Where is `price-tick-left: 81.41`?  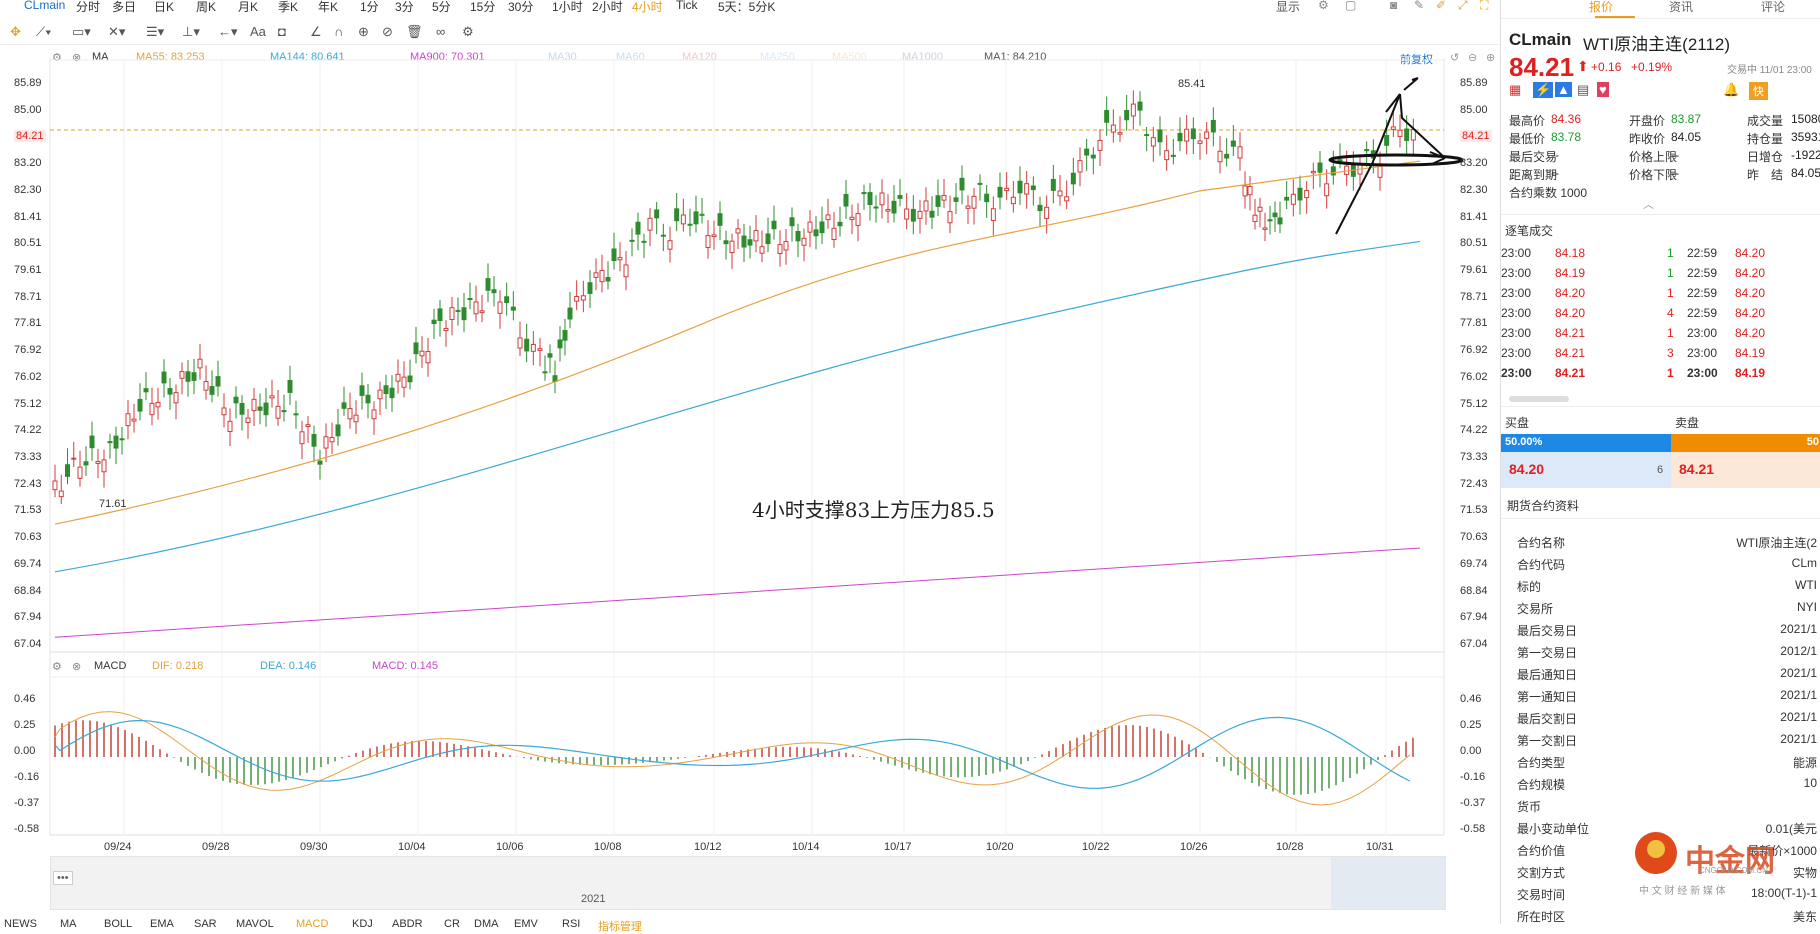
price-tick-left: 81.41 is located at coordinates (28, 216).